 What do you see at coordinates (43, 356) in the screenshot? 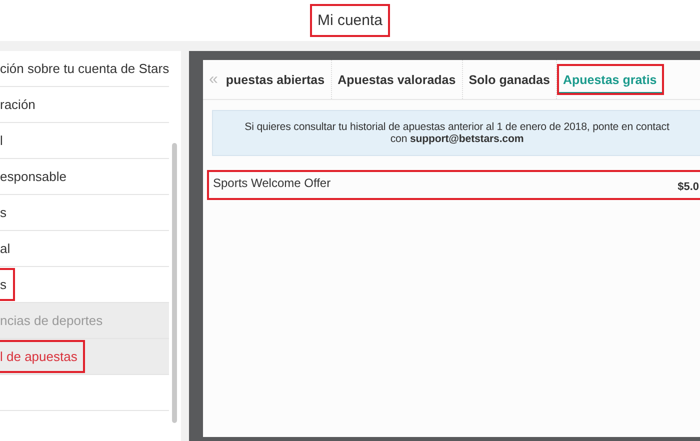
I see `highlight-frame: l de apuestas` at bounding box center [43, 356].